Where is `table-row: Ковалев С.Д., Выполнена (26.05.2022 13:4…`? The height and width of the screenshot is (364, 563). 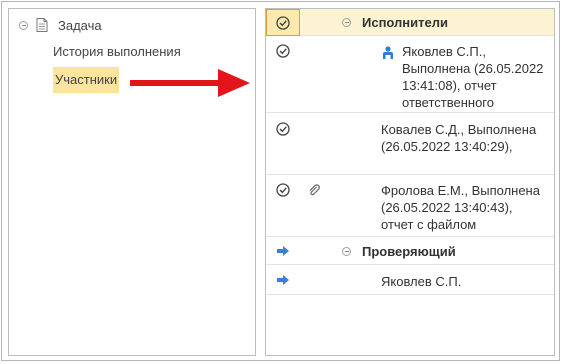 table-row: Ковалев С.Д., Выполнена (26.05.2022 13:4… is located at coordinates (410, 144).